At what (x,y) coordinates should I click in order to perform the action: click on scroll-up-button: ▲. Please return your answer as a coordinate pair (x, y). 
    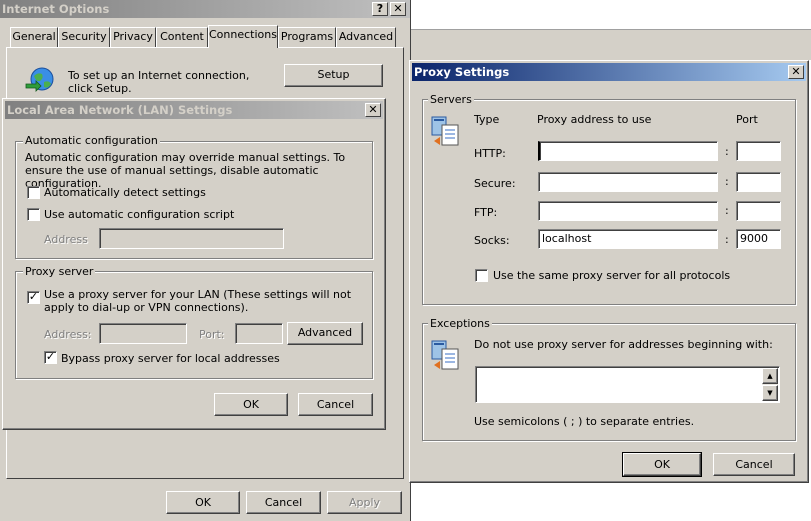
    Looking at the image, I should click on (770, 376).